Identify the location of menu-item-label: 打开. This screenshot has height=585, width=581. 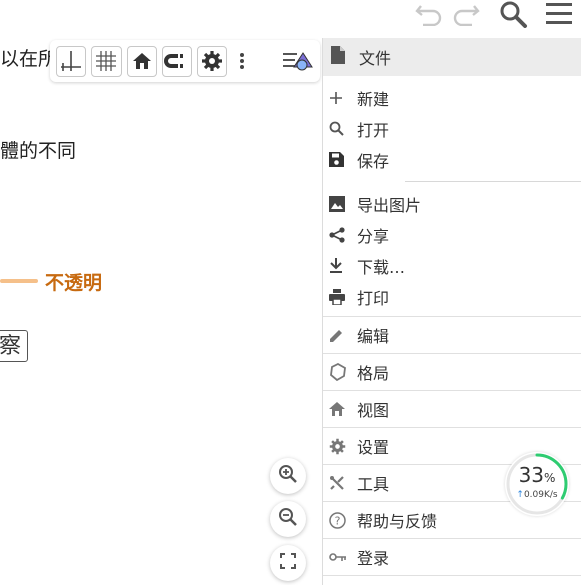
(373, 130).